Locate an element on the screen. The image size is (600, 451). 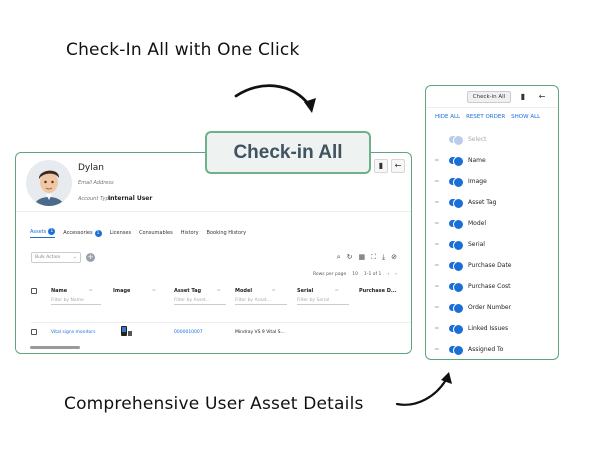
col-image-label: Image is located at coordinates (122, 291).